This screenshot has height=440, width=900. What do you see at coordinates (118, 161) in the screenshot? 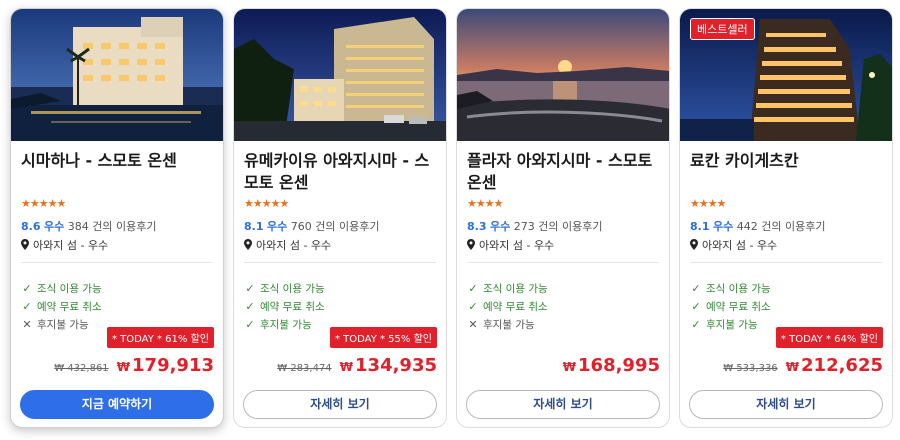
I see `hotel-title: 시마하나 - 스모토 온센` at bounding box center [118, 161].